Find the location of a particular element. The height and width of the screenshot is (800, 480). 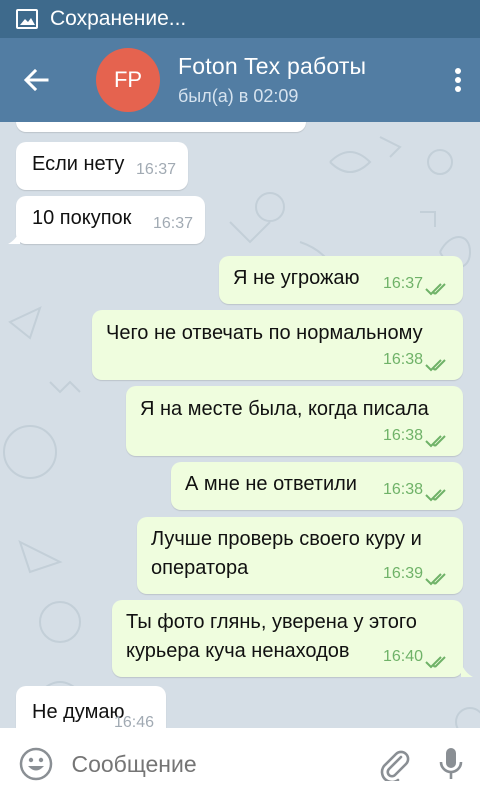

message-bubble-incoming: Не думаю 16:46 is located at coordinates (91, 707).